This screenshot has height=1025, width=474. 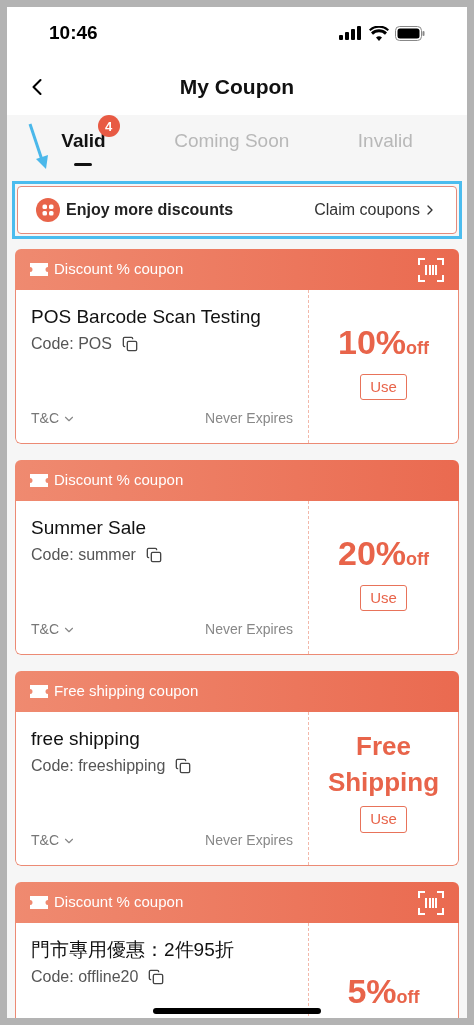 I want to click on coupon-title: POS Barcode Scan Testing, so click(x=146, y=317).